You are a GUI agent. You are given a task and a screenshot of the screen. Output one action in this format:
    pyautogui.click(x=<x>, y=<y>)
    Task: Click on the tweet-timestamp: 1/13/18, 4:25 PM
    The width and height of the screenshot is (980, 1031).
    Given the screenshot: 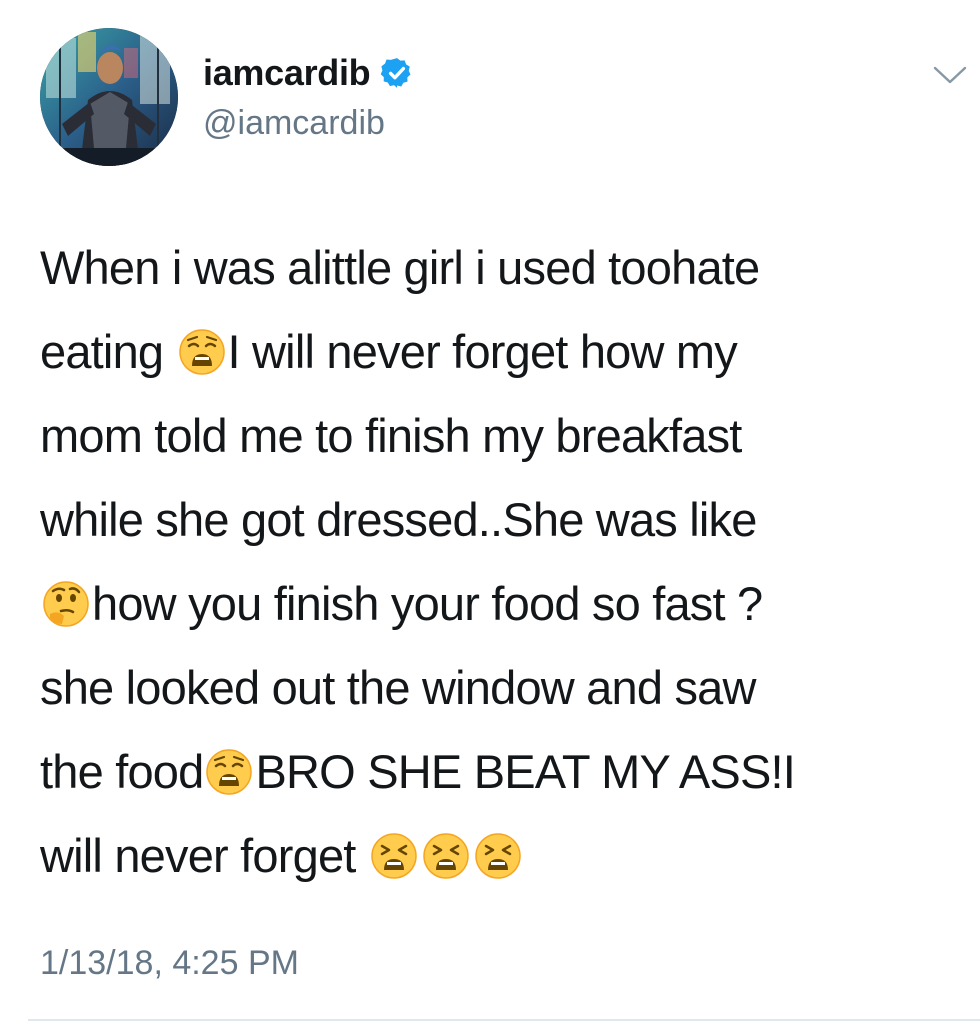 What is the action you would take?
    pyautogui.click(x=169, y=963)
    